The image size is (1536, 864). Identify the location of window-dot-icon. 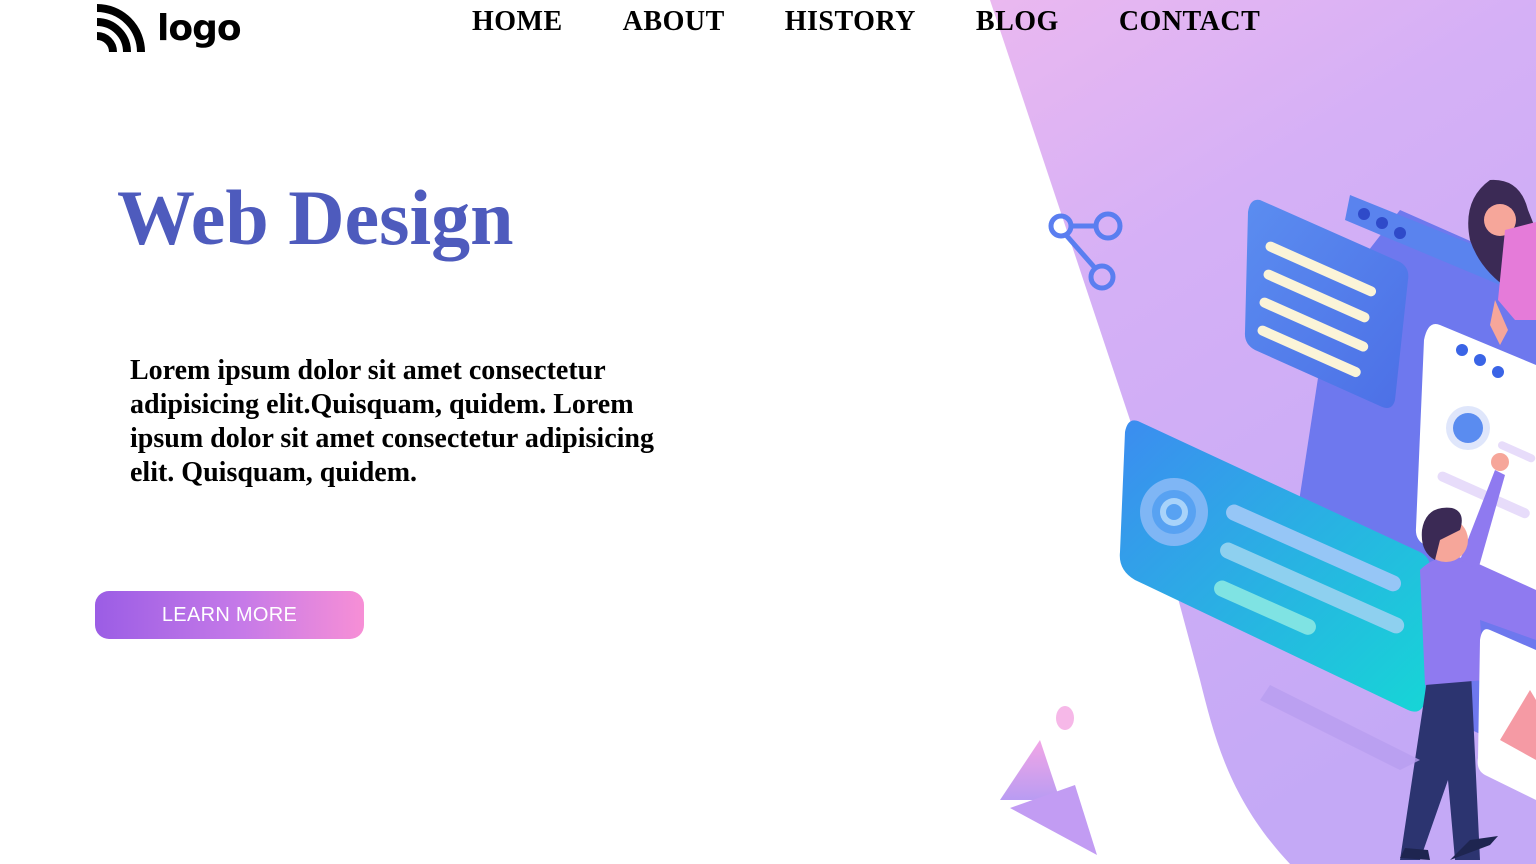
(1364, 214).